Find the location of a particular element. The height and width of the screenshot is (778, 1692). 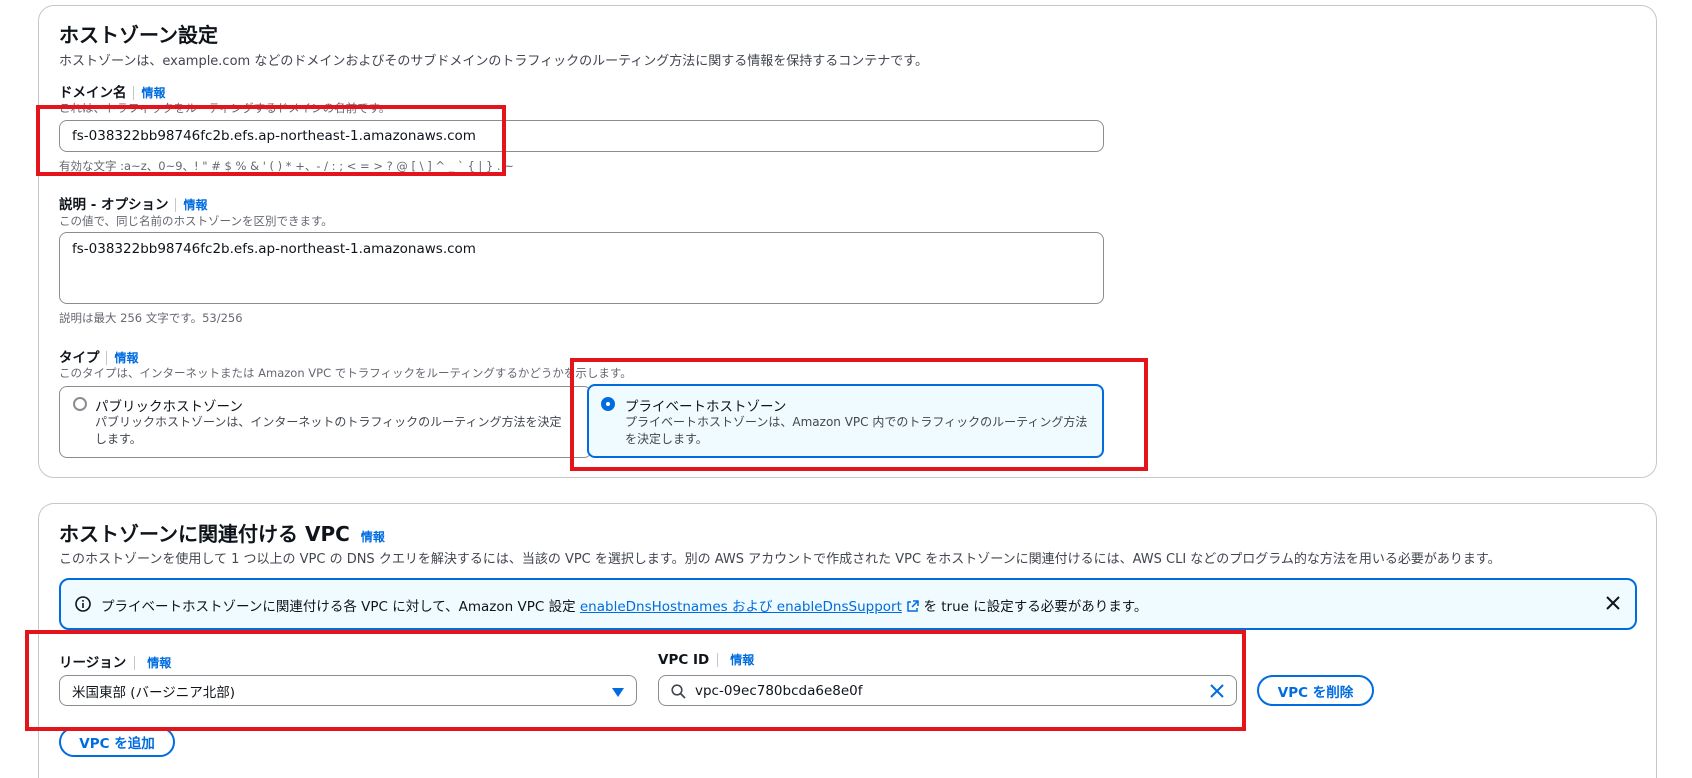

domain-name-label: ドメイン名 情報 is located at coordinates (112, 93).